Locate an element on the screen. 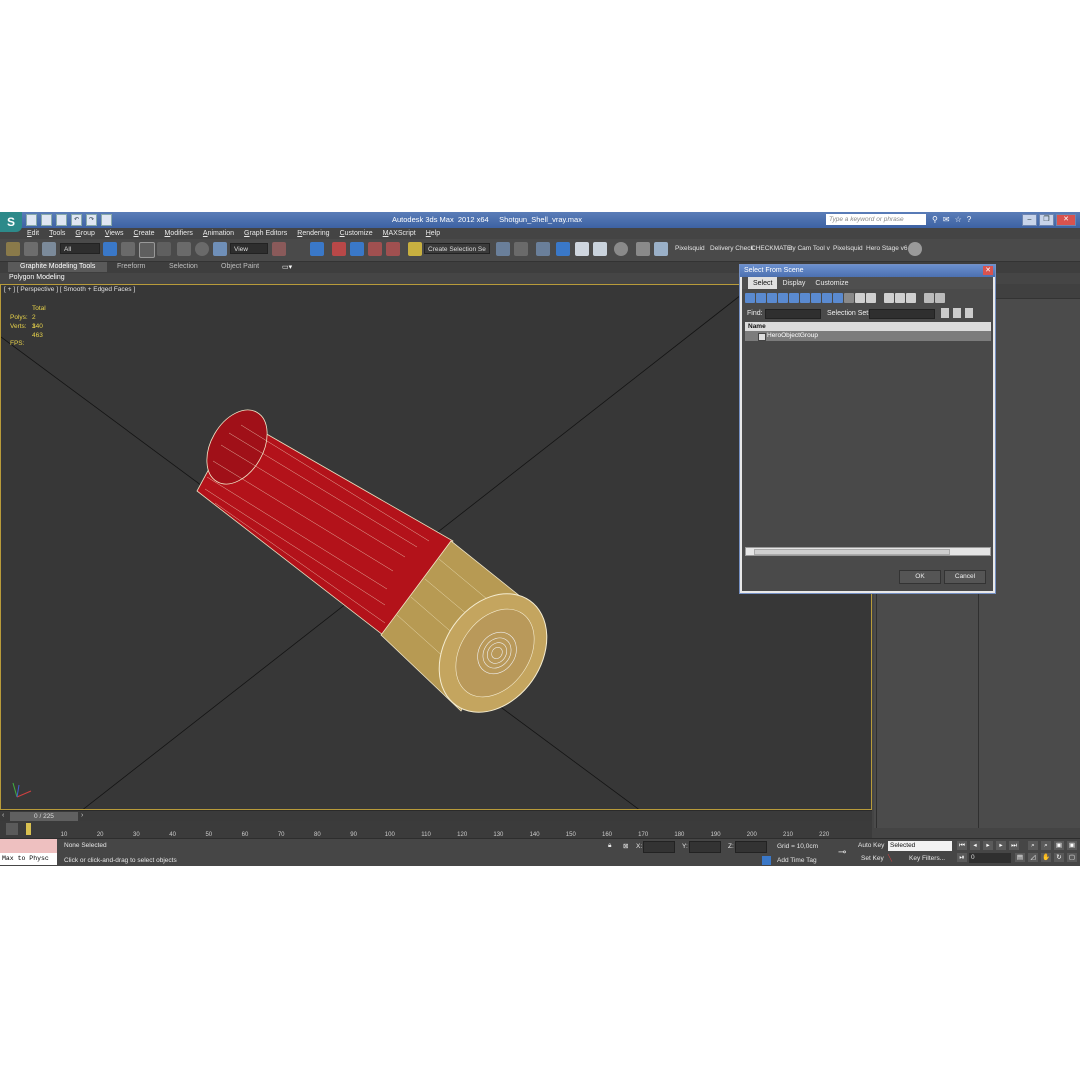 This screenshot has width=1080, height=1080. custom-tool-pixelsquid: Pixelsquid is located at coordinates (690, 248).